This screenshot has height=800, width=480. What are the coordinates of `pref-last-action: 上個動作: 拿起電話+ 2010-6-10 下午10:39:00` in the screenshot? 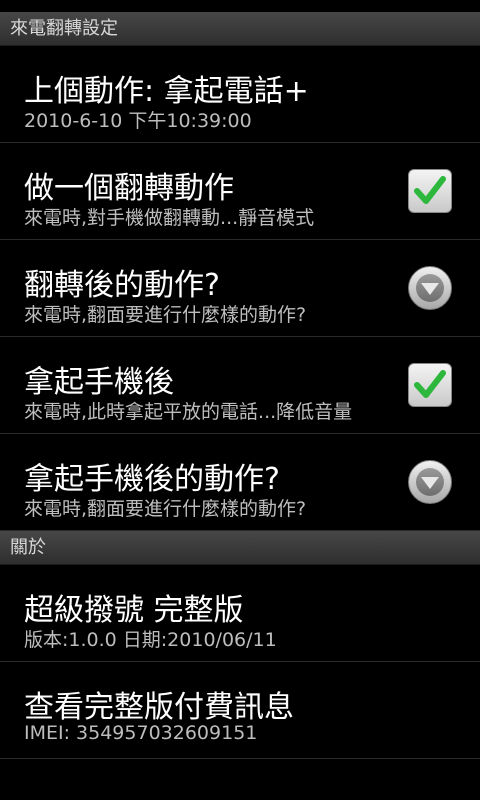 It's located at (240, 94).